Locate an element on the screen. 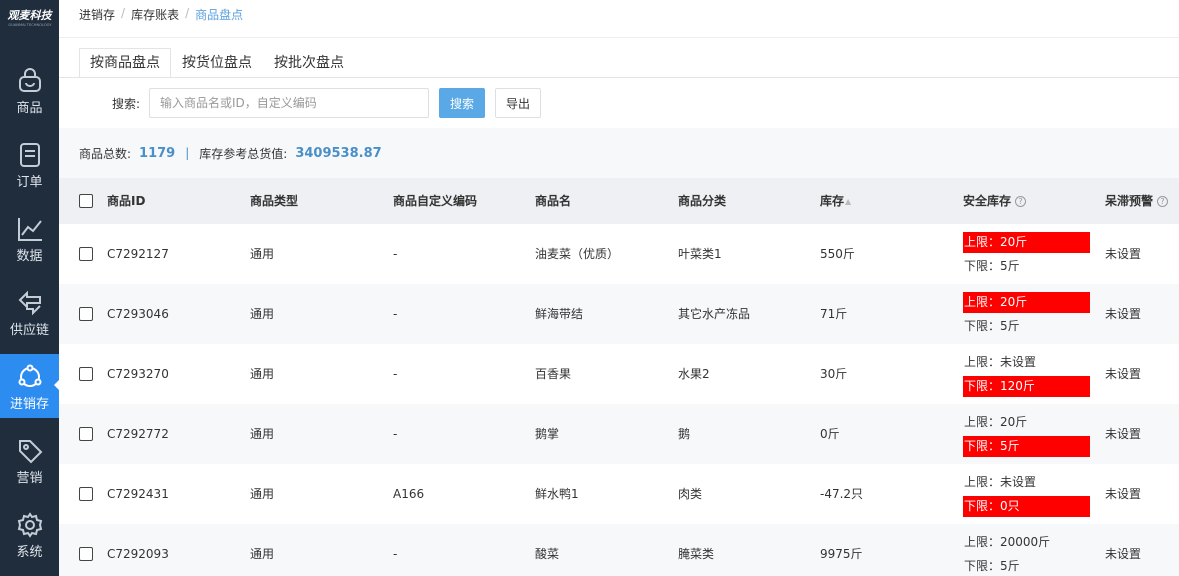 The image size is (1179, 576). sidebar-item-inventory: 进销存 is located at coordinates (29, 386).